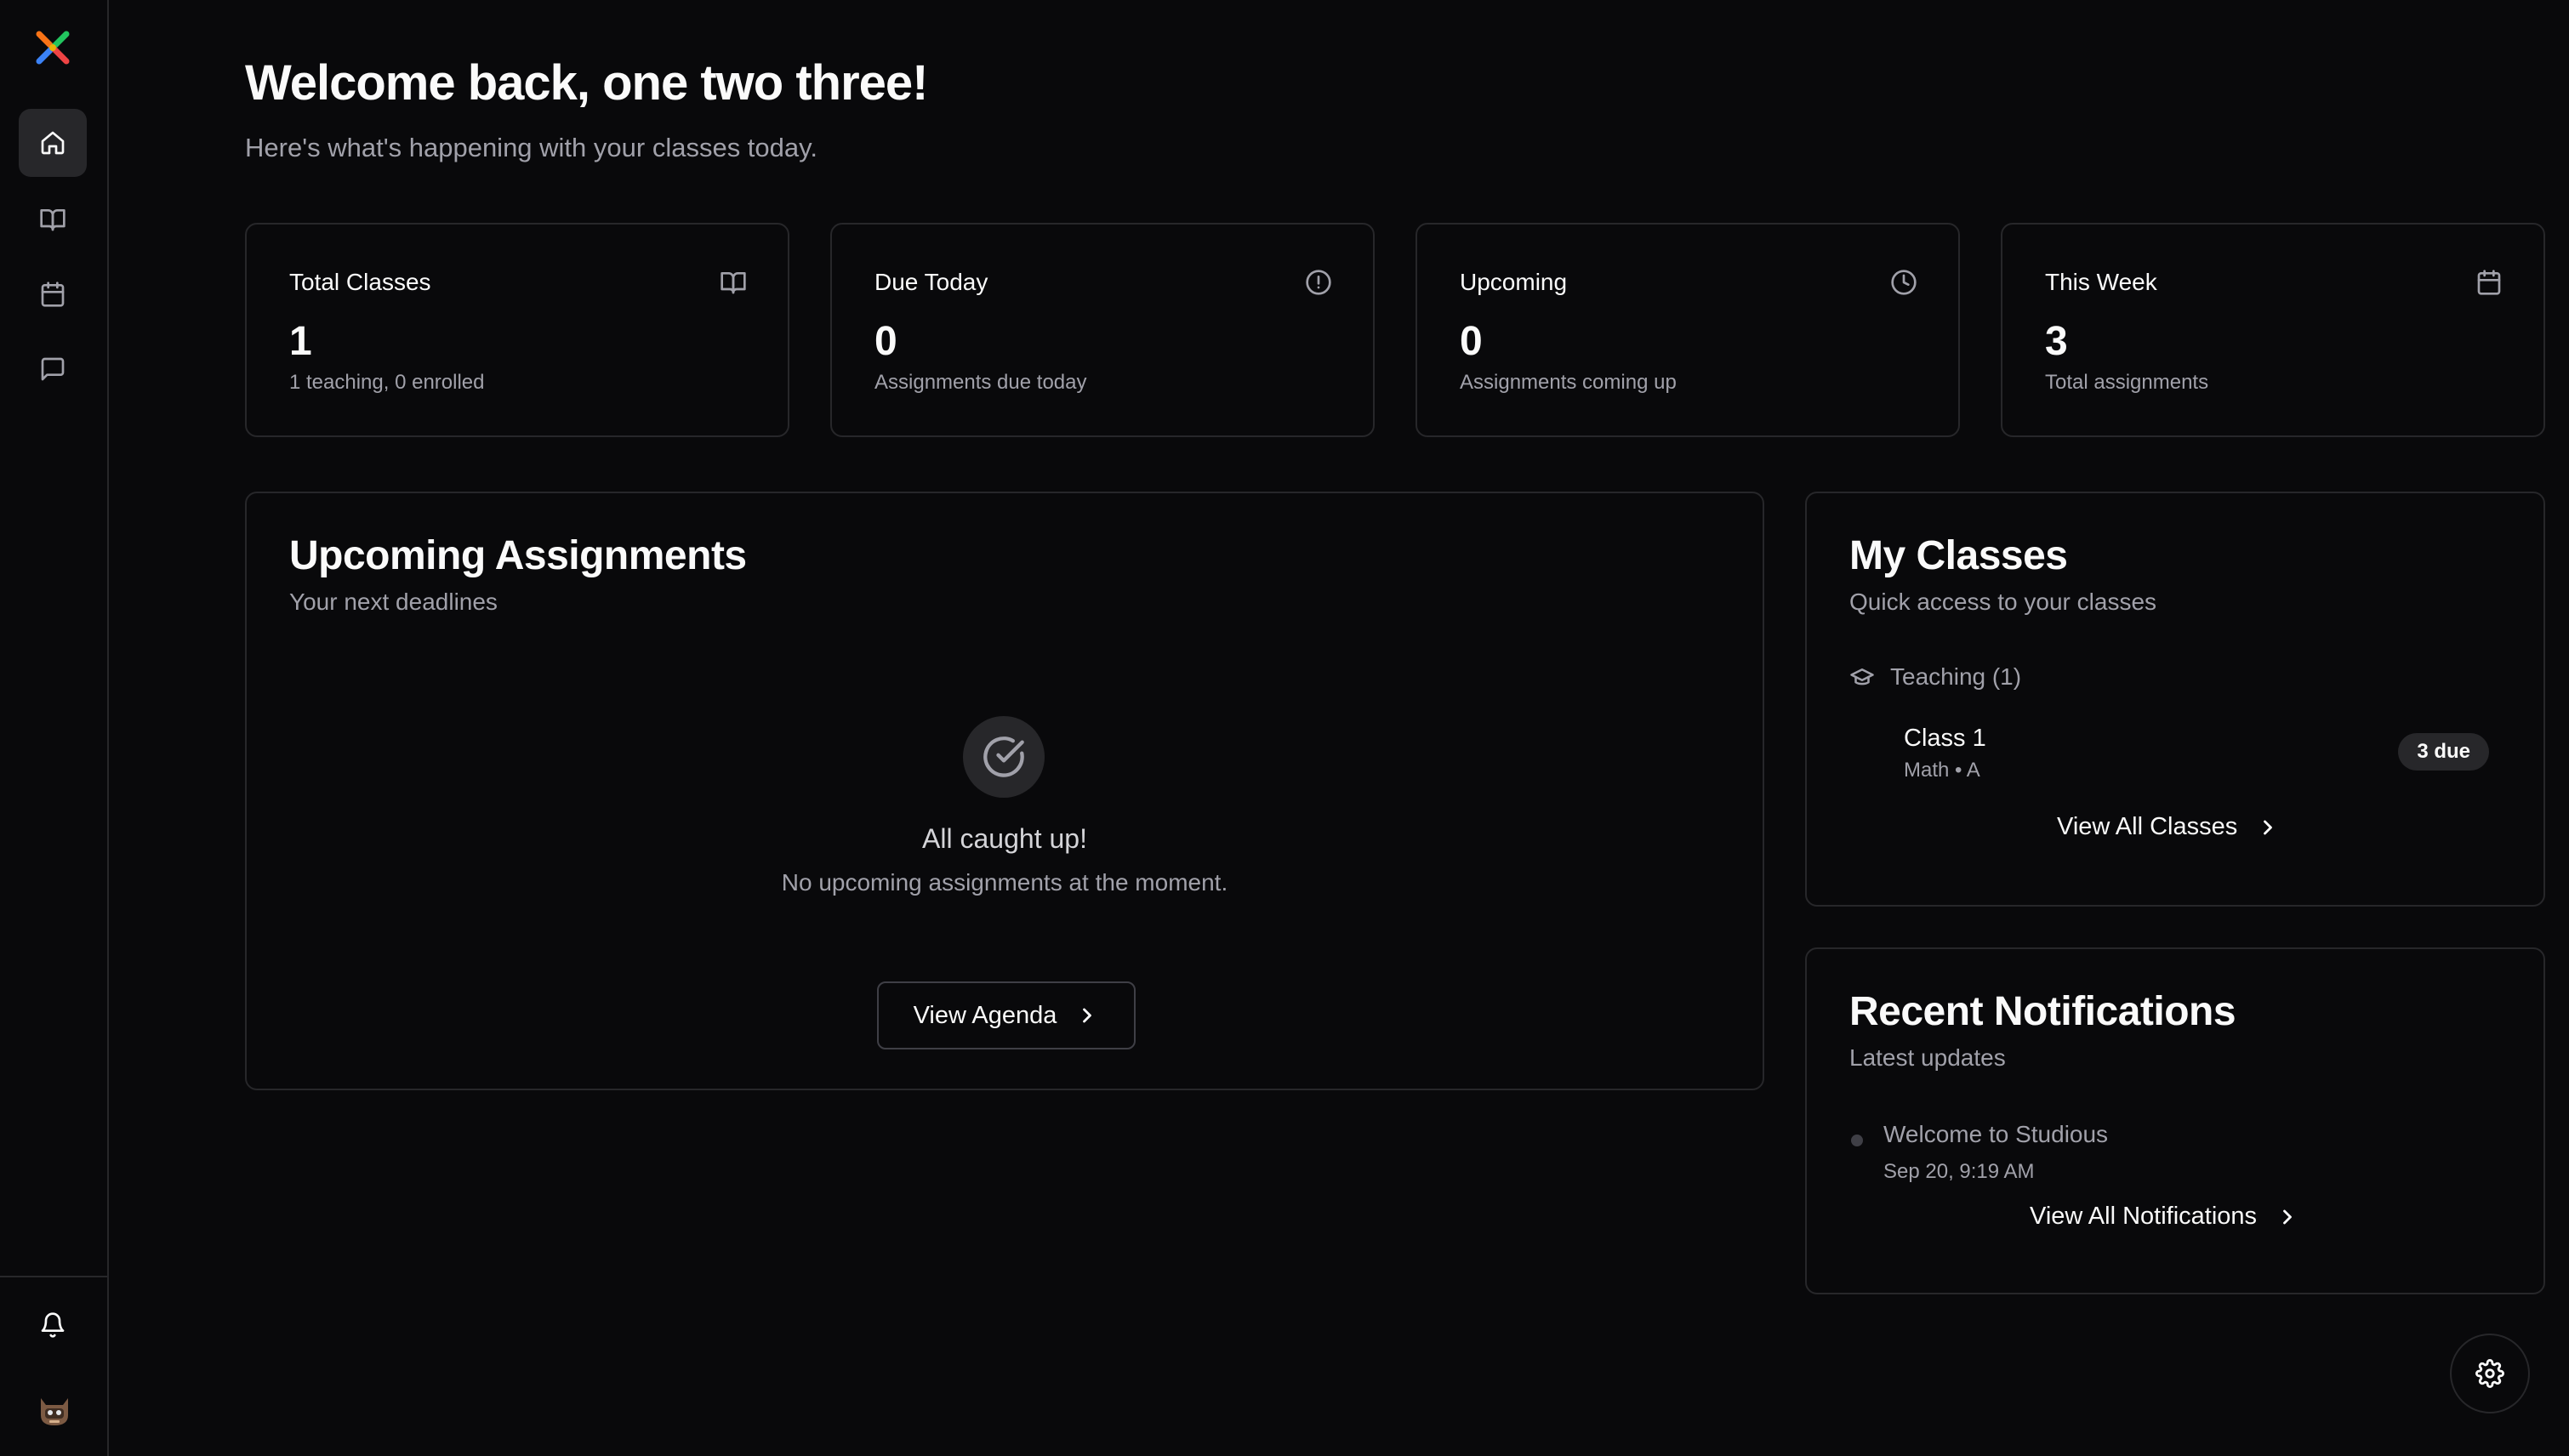 The width and height of the screenshot is (2569, 1456). Describe the element at coordinates (53, 47) in the screenshot. I see `app-logo-icon` at that location.